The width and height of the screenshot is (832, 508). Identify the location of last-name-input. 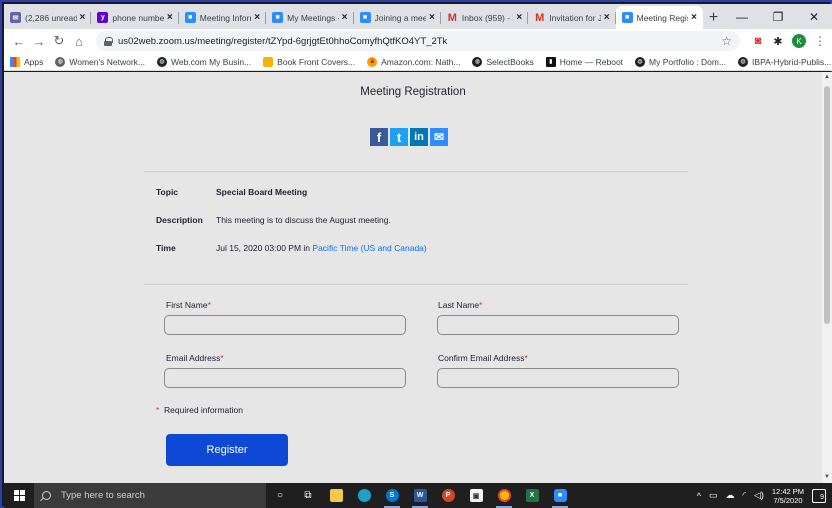
(558, 325).